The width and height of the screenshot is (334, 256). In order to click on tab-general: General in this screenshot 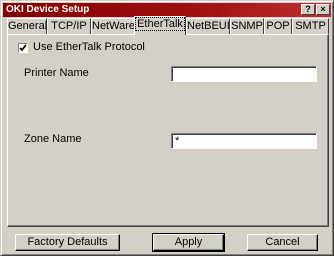, I will do `click(27, 26)`.